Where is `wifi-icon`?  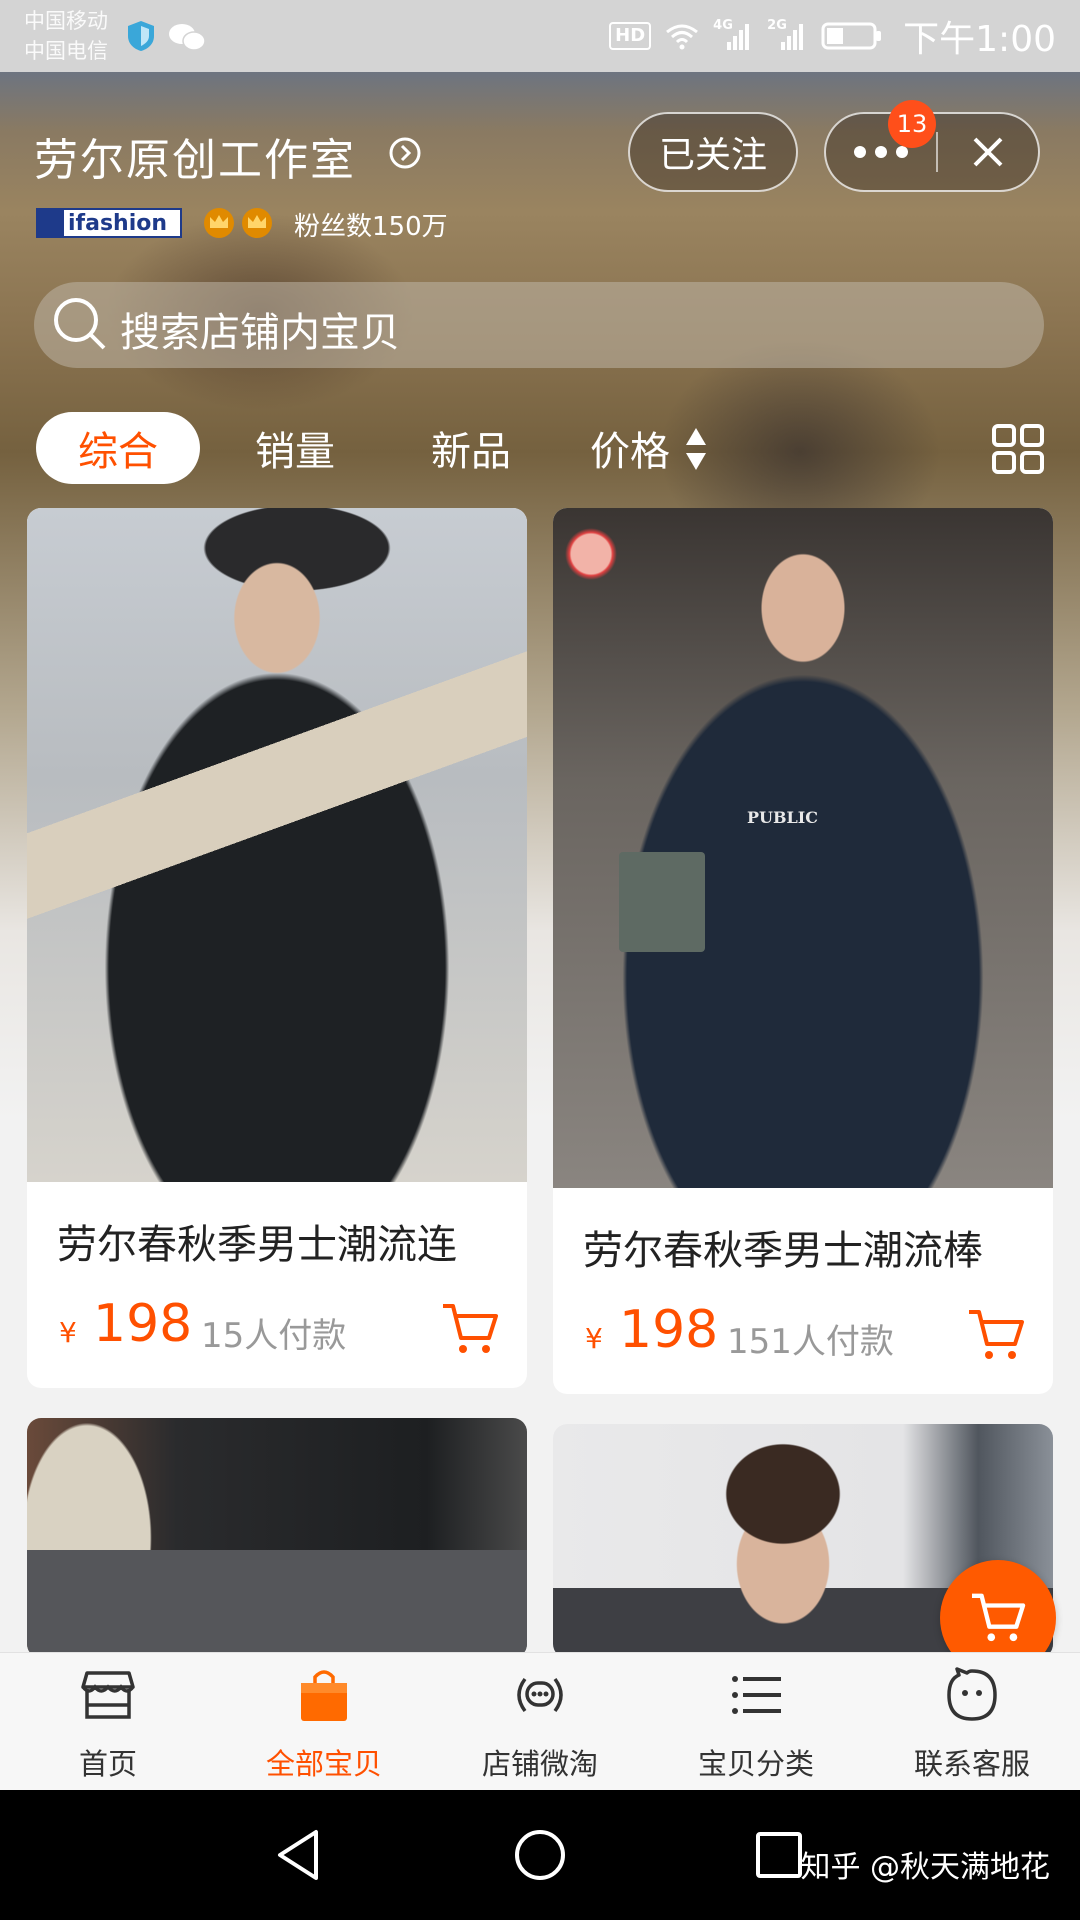
wifi-icon is located at coordinates (682, 37).